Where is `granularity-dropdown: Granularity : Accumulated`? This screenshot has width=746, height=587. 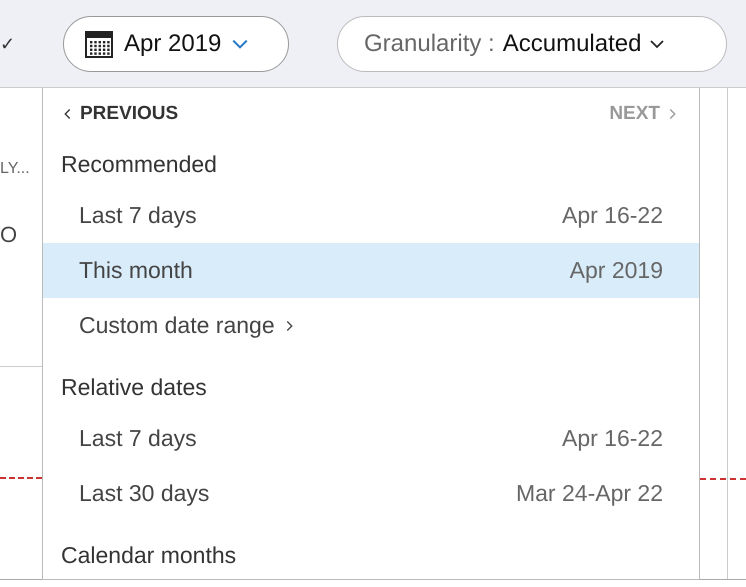
granularity-dropdown: Granularity : Accumulated is located at coordinates (532, 44).